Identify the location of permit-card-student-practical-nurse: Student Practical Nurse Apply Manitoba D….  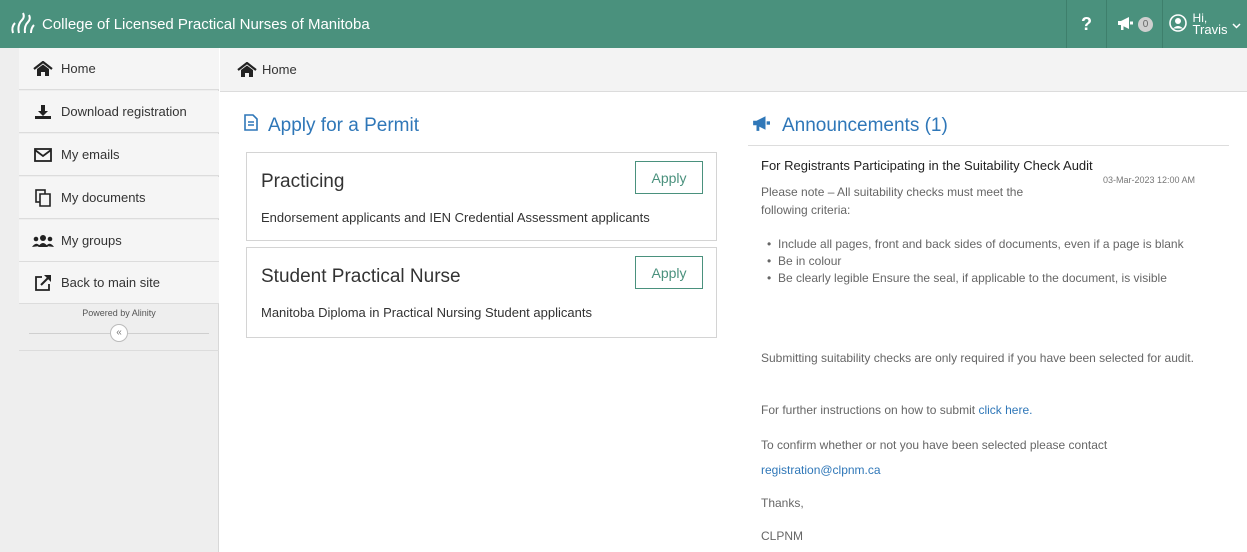
(481, 292).